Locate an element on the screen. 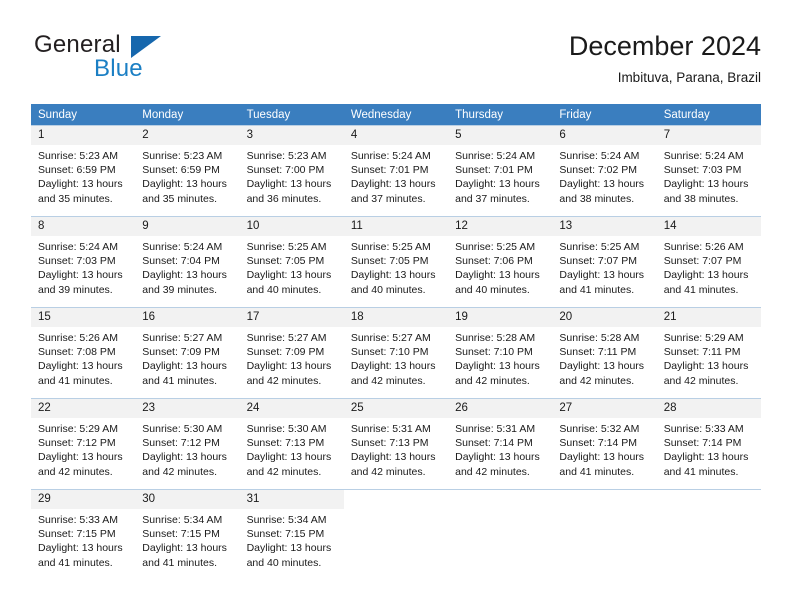  sunrise-text: Sunrise: 5:25 AM is located at coordinates (599, 247).